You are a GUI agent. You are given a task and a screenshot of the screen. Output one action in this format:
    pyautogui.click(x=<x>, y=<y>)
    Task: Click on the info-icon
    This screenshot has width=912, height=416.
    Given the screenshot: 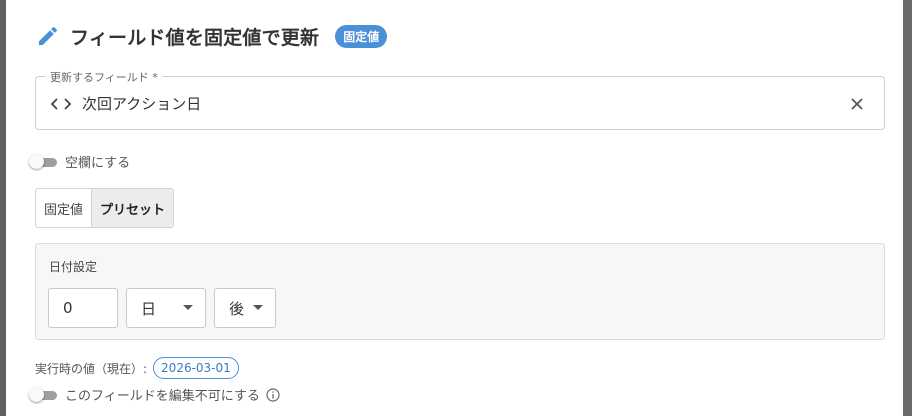 What is the action you would take?
    pyautogui.click(x=273, y=394)
    